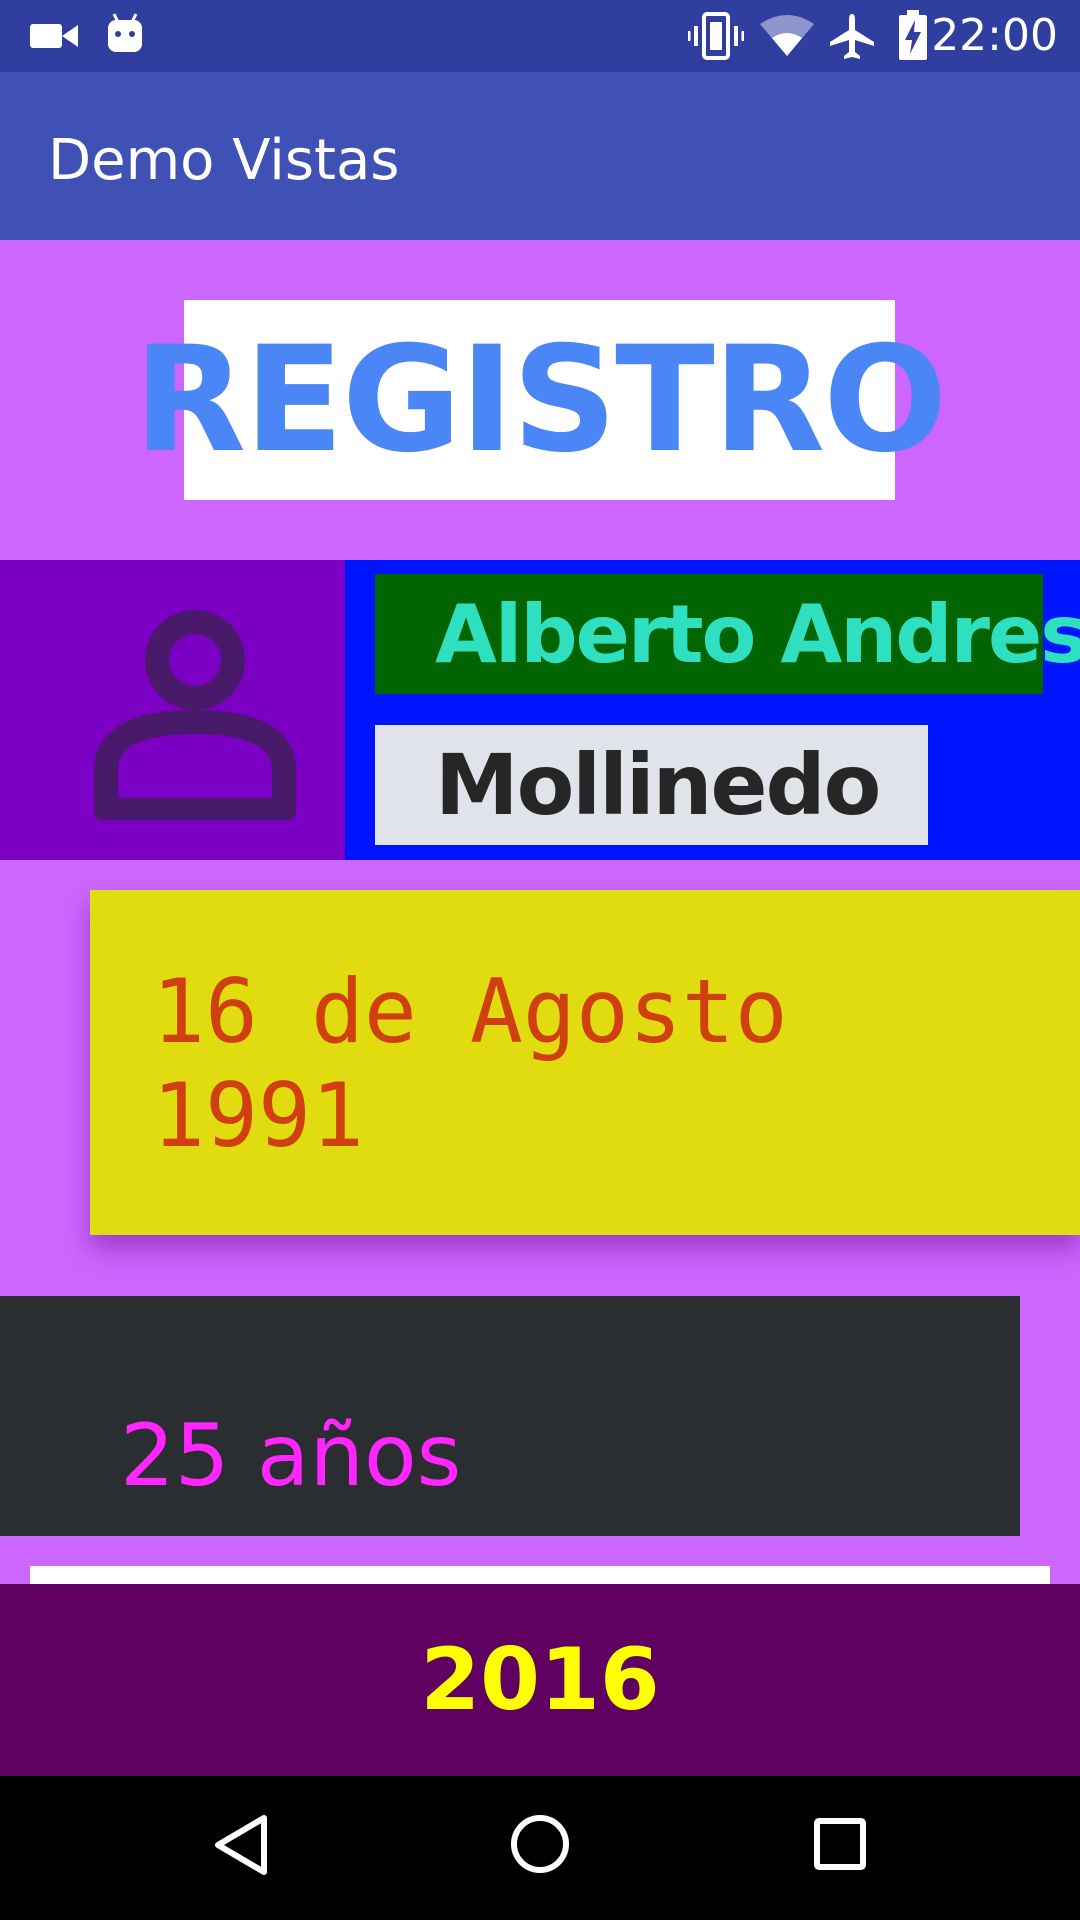  Describe the element at coordinates (125, 32) in the screenshot. I see `android-icon` at that location.